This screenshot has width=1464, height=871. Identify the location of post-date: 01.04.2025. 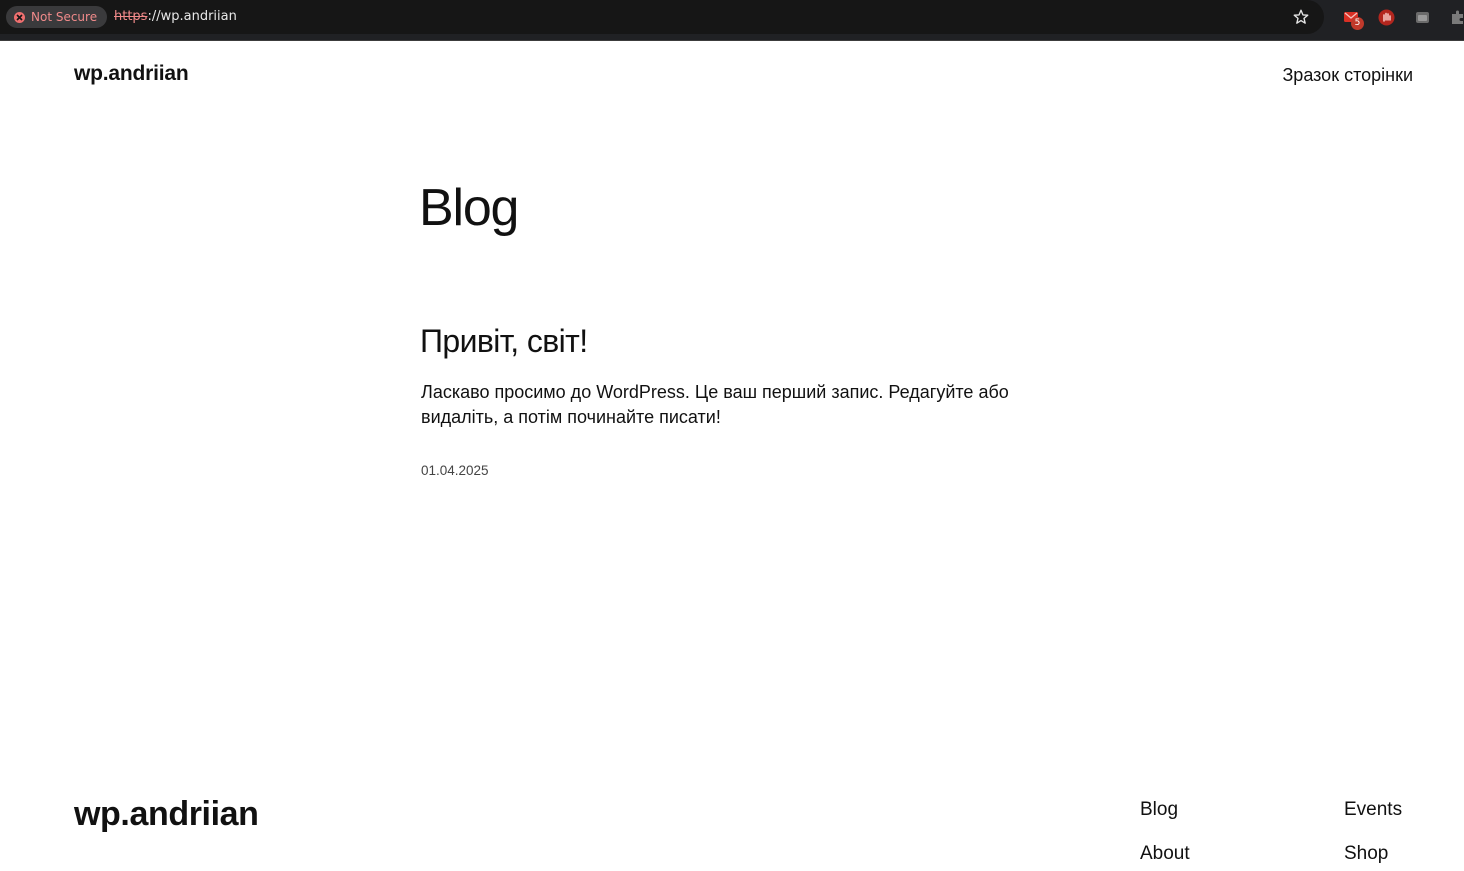
(455, 470).